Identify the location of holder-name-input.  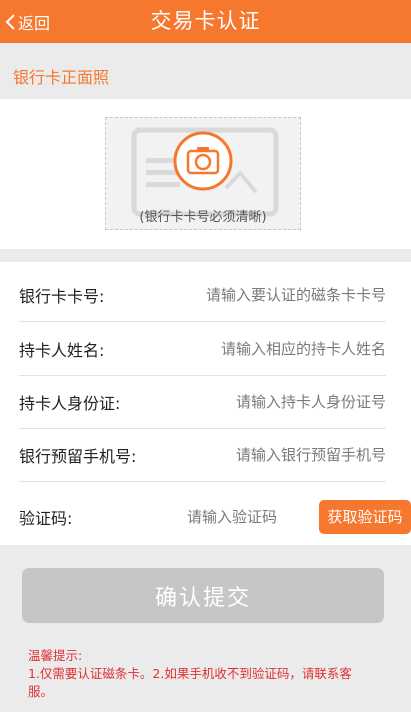
(271, 348).